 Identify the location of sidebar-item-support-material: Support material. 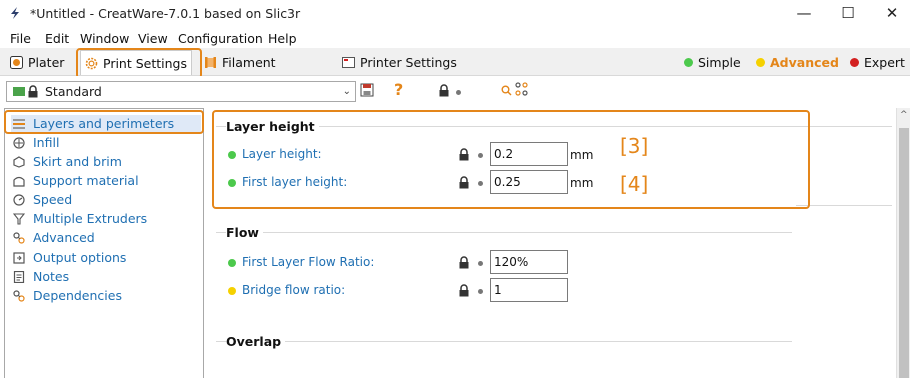
(75, 181).